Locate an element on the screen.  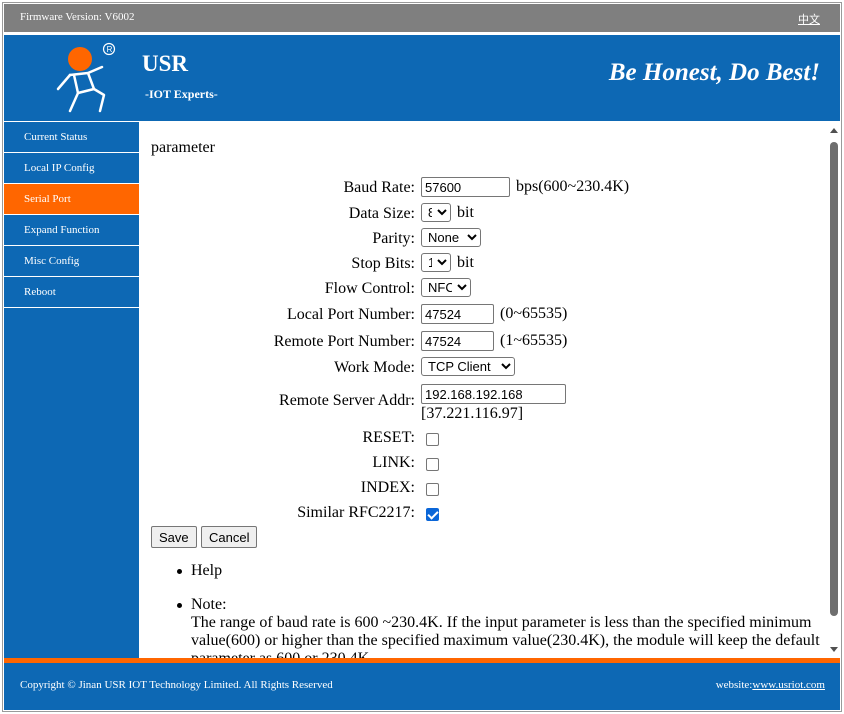
firmware-version: Firmware Version: V6002 is located at coordinates (77, 17).